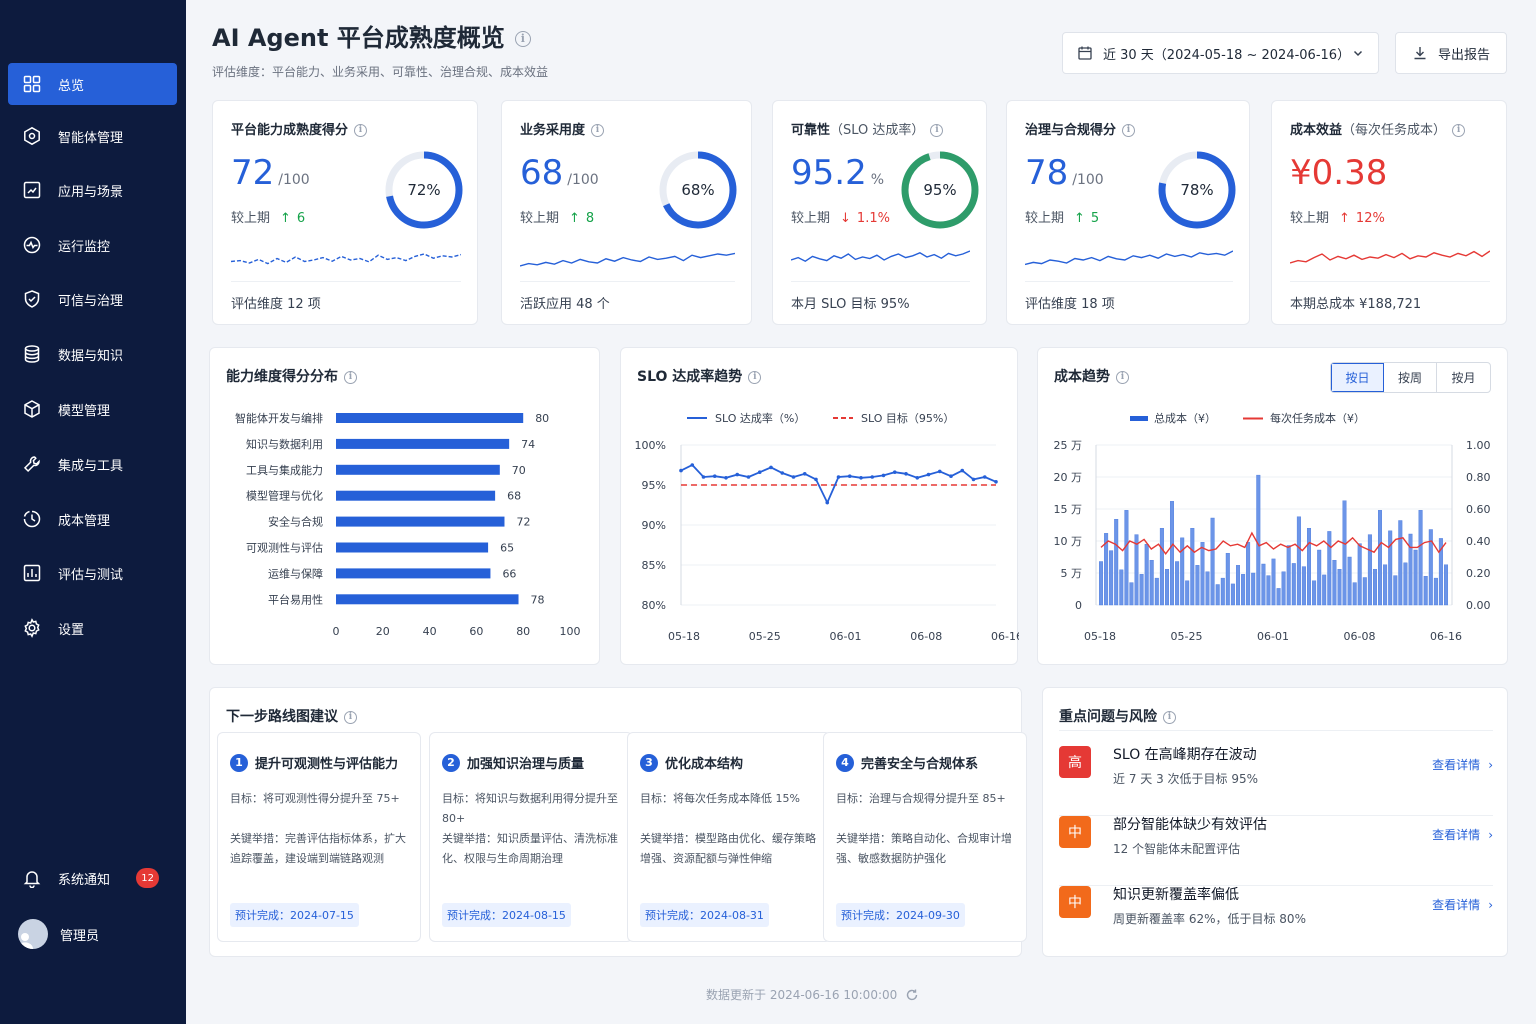  I want to click on x-tick-label: 60, so click(476, 631).